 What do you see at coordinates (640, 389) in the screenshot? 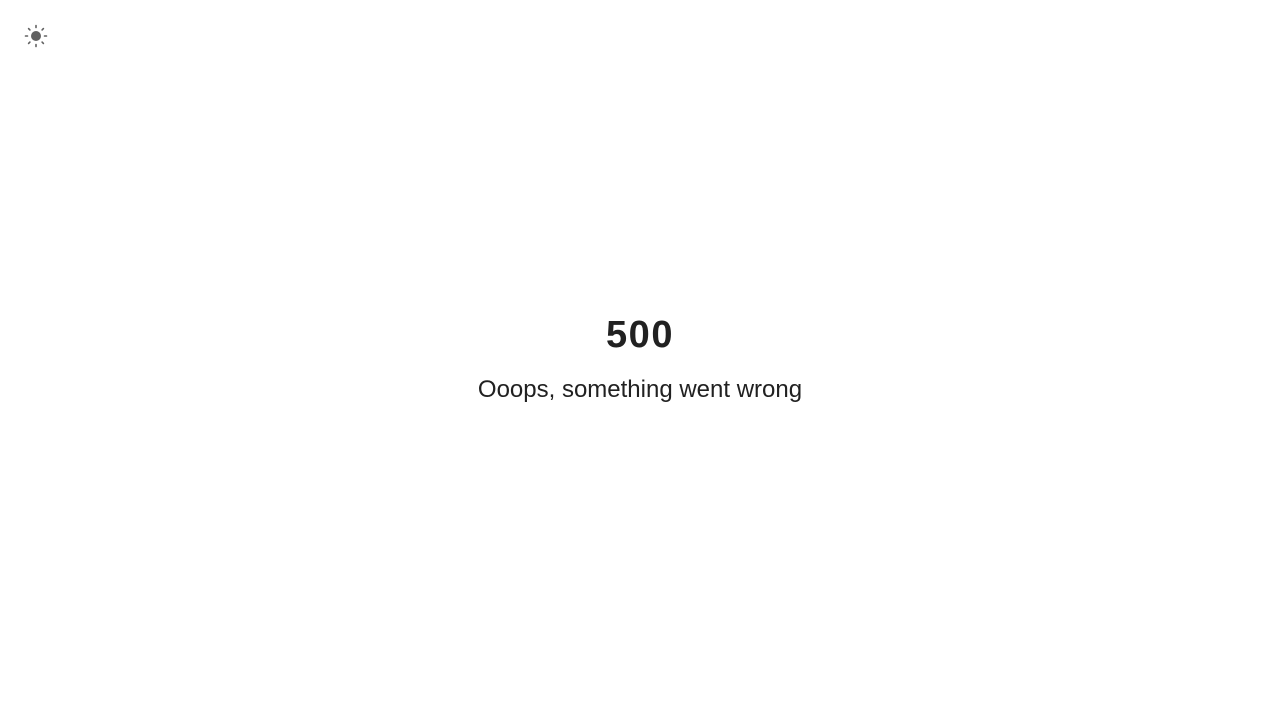
I see `error-message: Ooops, something went wrong` at bounding box center [640, 389].